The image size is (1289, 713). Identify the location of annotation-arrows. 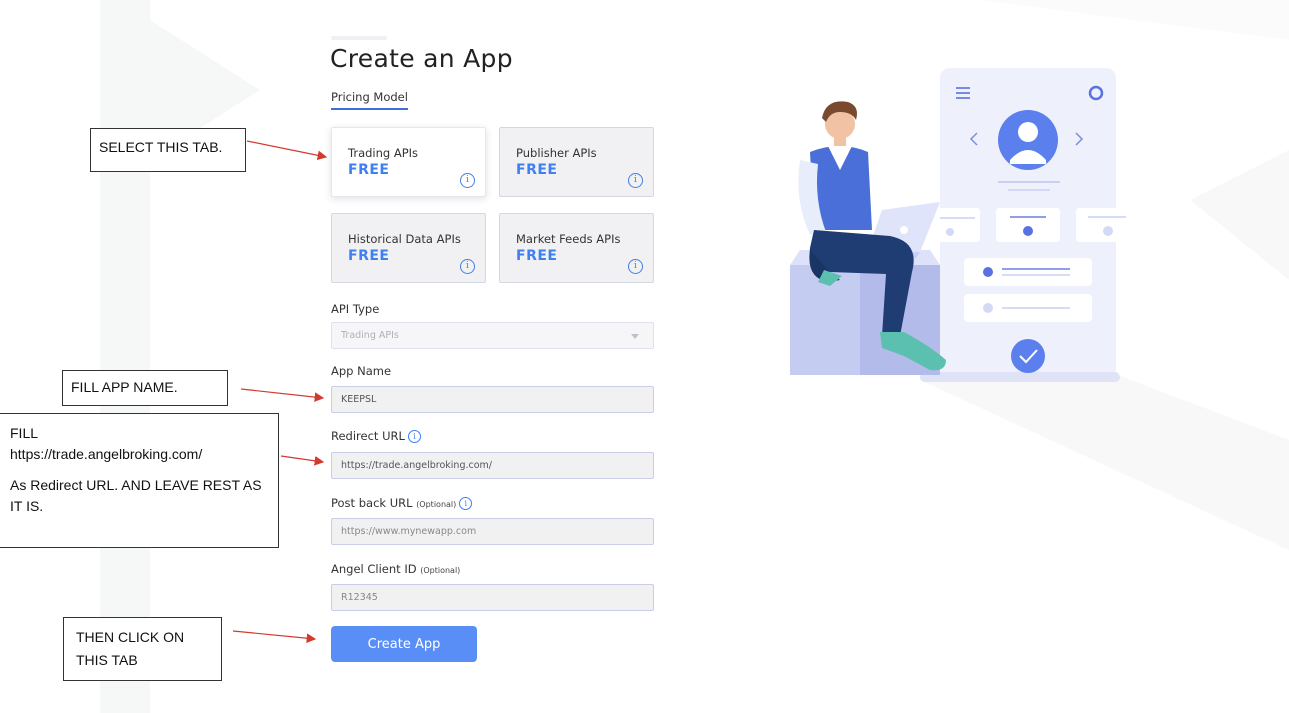
(280, 391).